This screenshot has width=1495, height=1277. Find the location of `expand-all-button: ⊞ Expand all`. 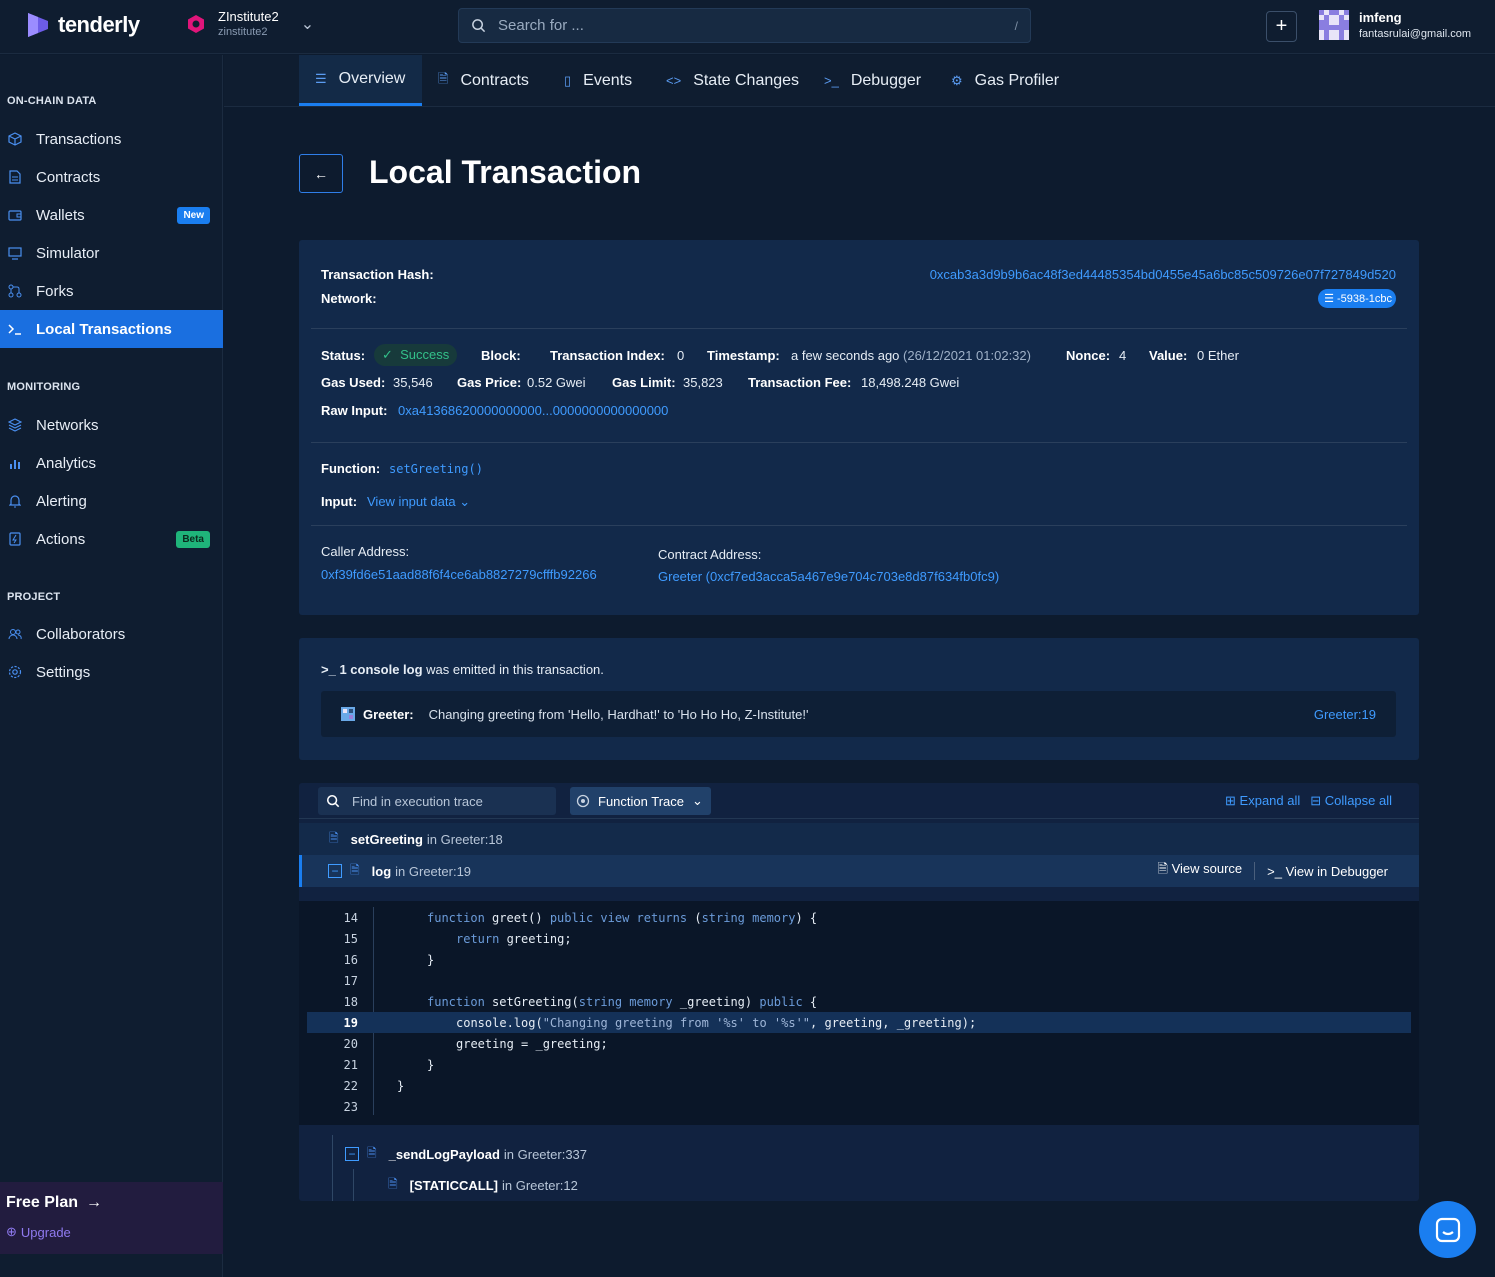

expand-all-button: ⊞ Expand all is located at coordinates (1262, 801).